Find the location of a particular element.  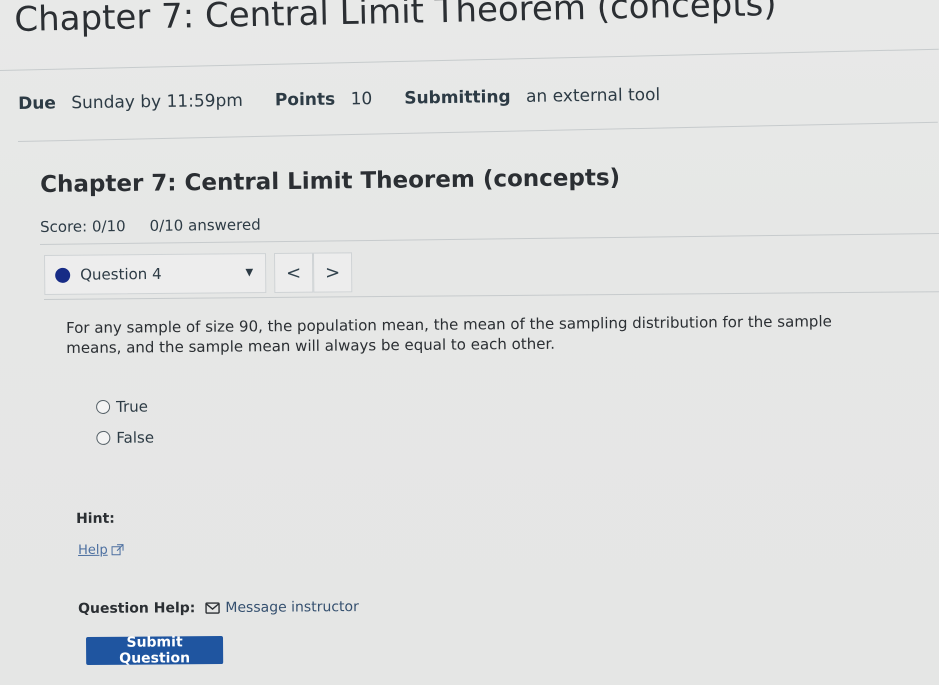

score-row: Score: 0/10 0/10 answered is located at coordinates (150, 226).